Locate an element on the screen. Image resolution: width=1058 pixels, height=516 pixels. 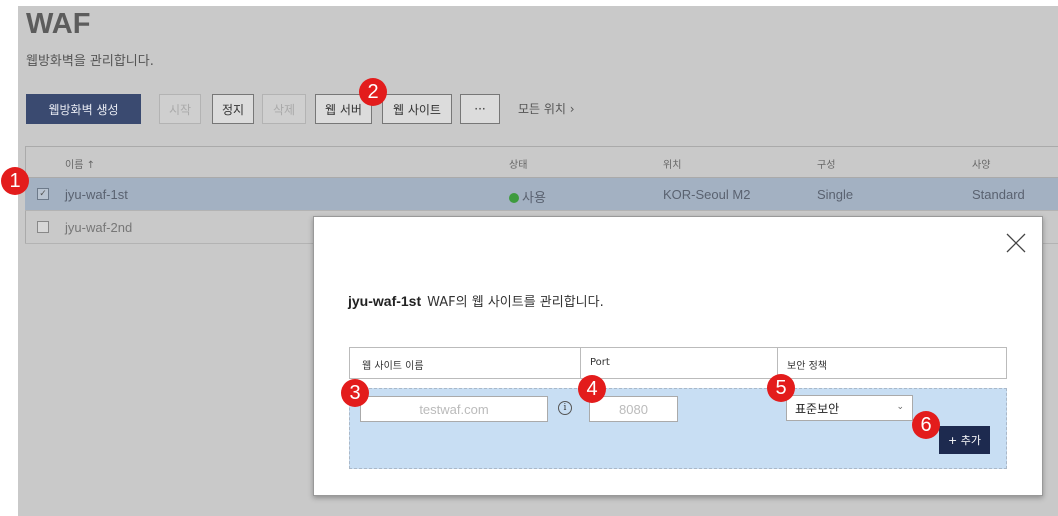
row-status-label: 사용 is located at coordinates (534, 197).